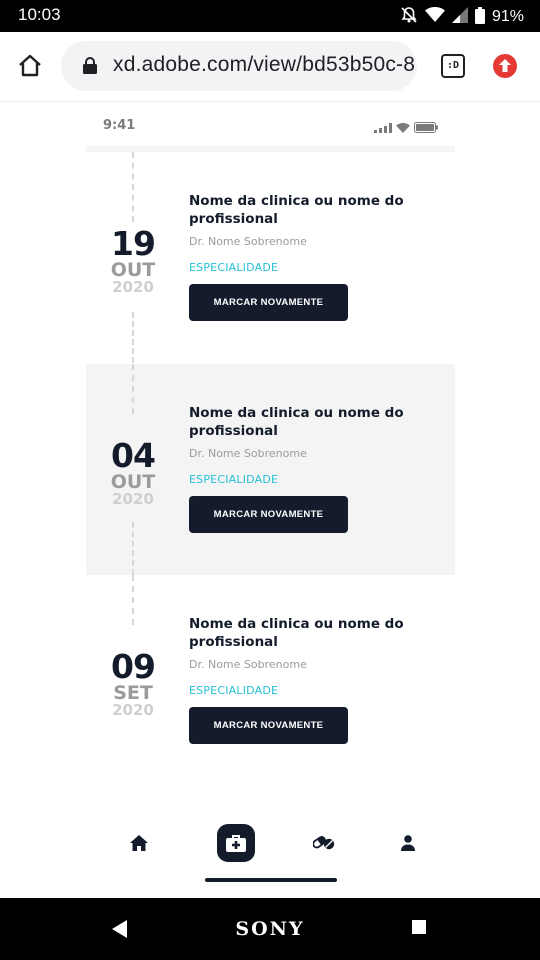  Describe the element at coordinates (90, 65) in the screenshot. I see `lock-icon` at that location.